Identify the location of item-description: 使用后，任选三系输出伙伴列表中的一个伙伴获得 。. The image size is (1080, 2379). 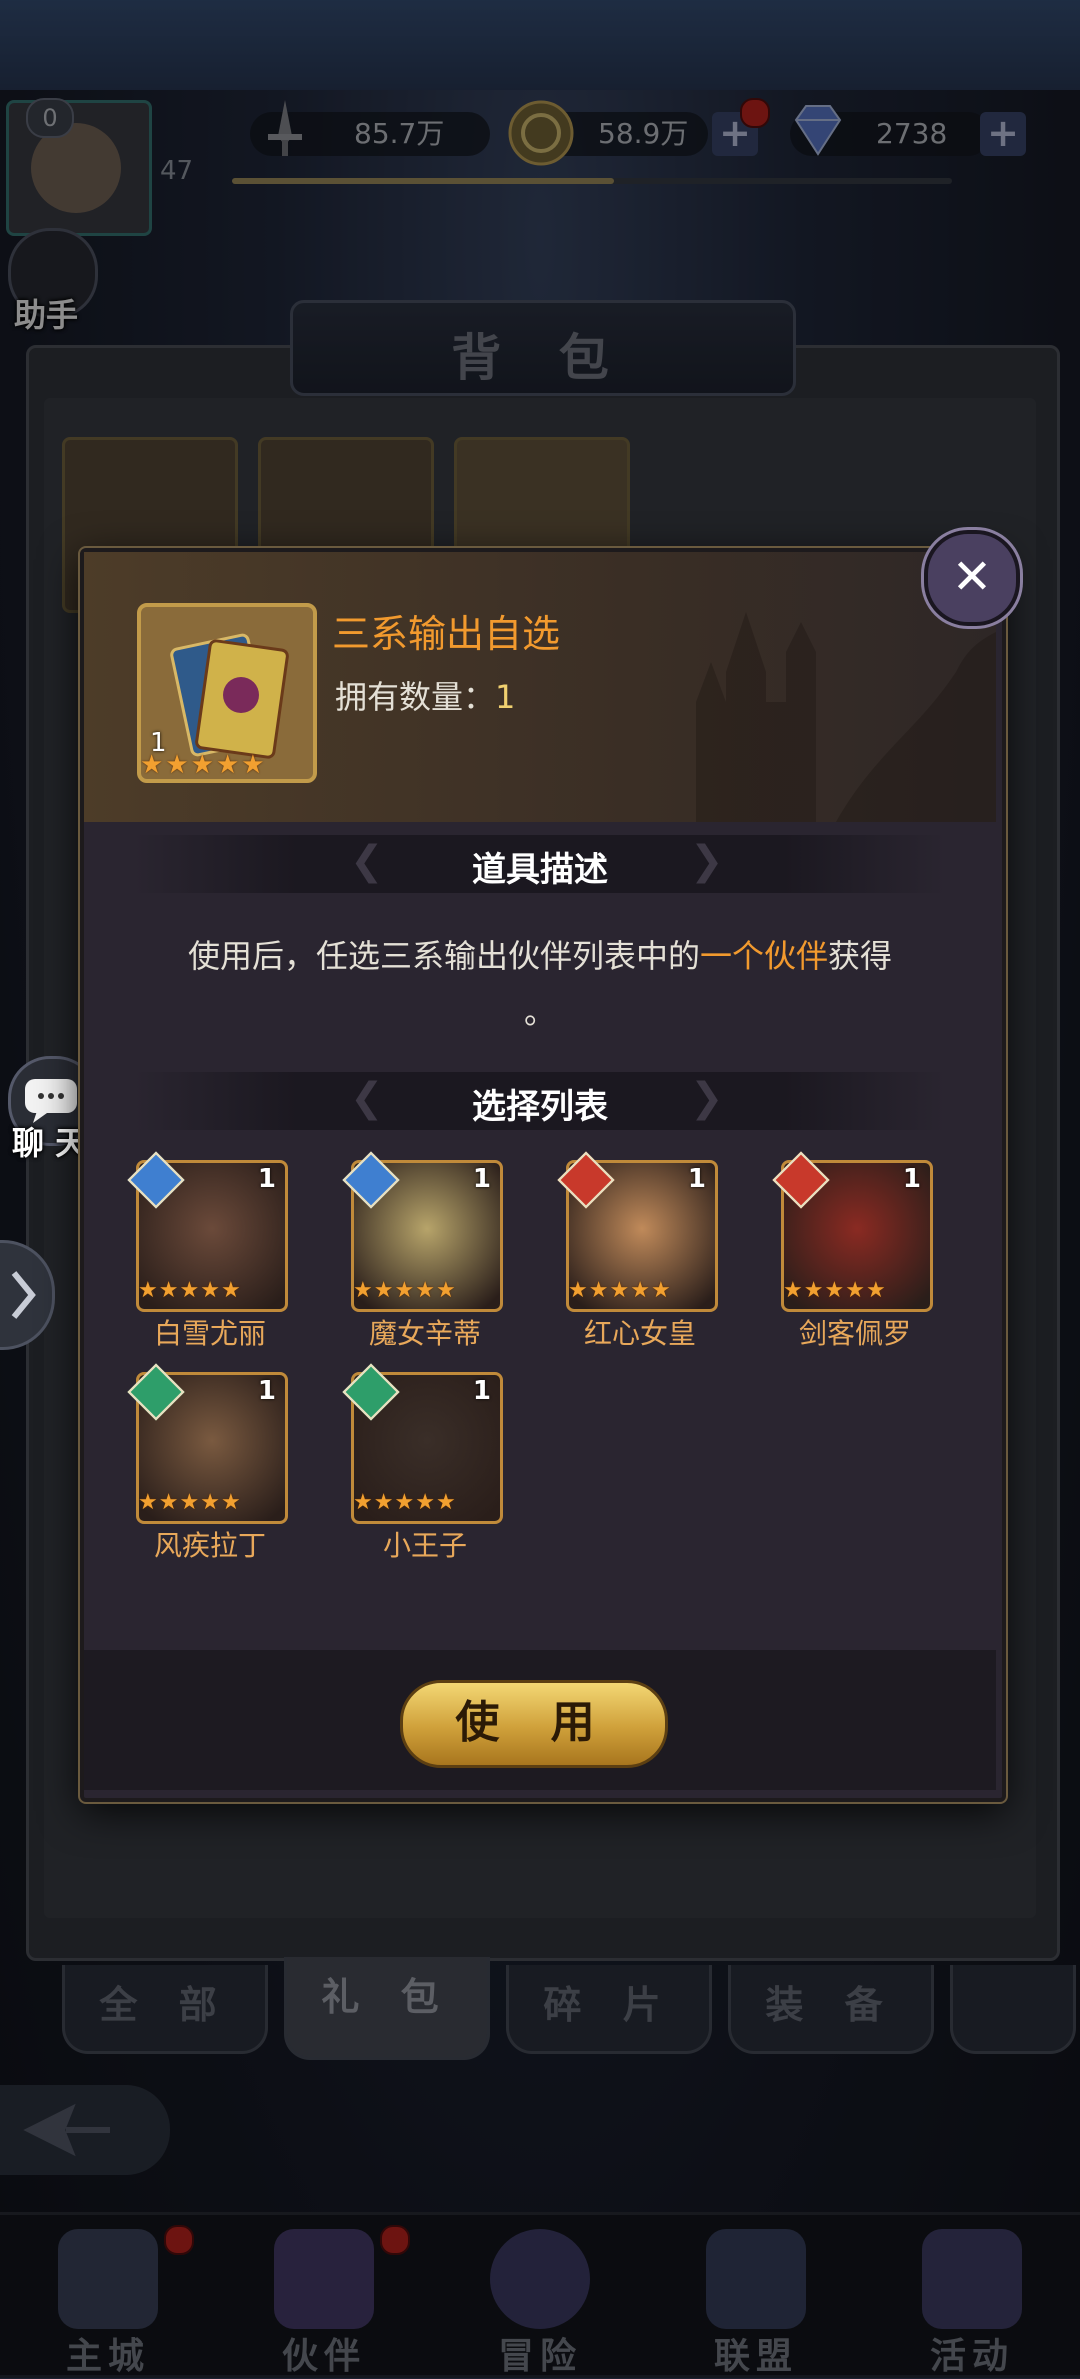
(540, 984).